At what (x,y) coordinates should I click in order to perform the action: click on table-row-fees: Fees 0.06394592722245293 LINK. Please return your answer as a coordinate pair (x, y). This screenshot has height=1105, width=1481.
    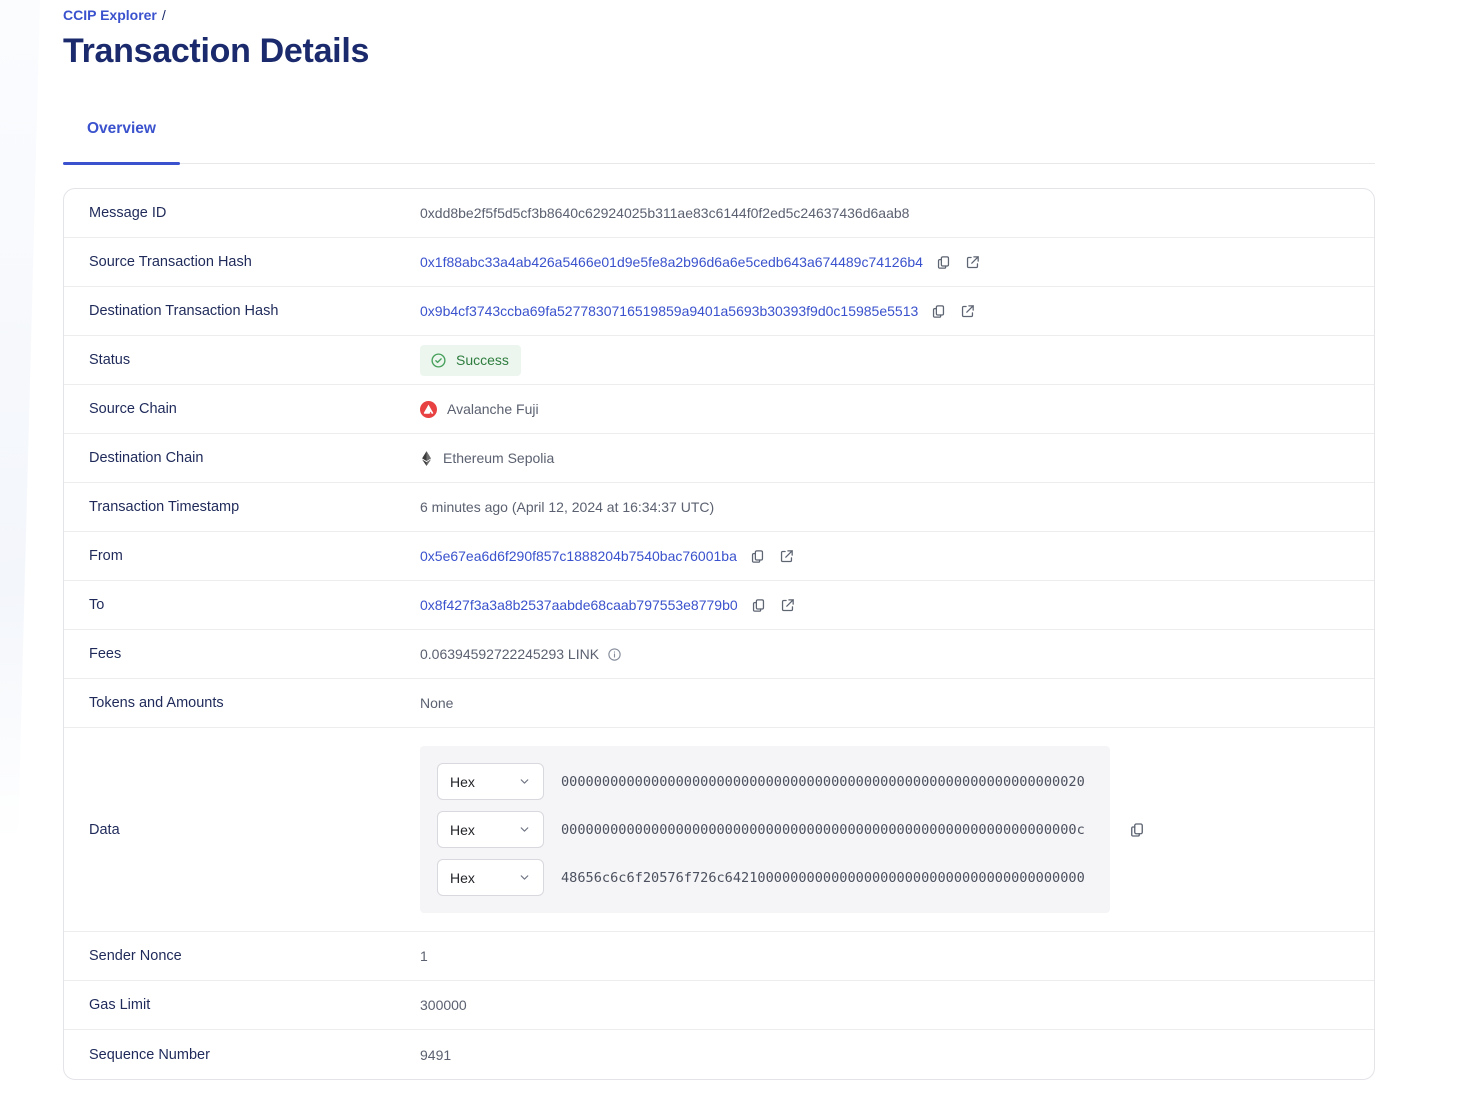
    Looking at the image, I should click on (719, 655).